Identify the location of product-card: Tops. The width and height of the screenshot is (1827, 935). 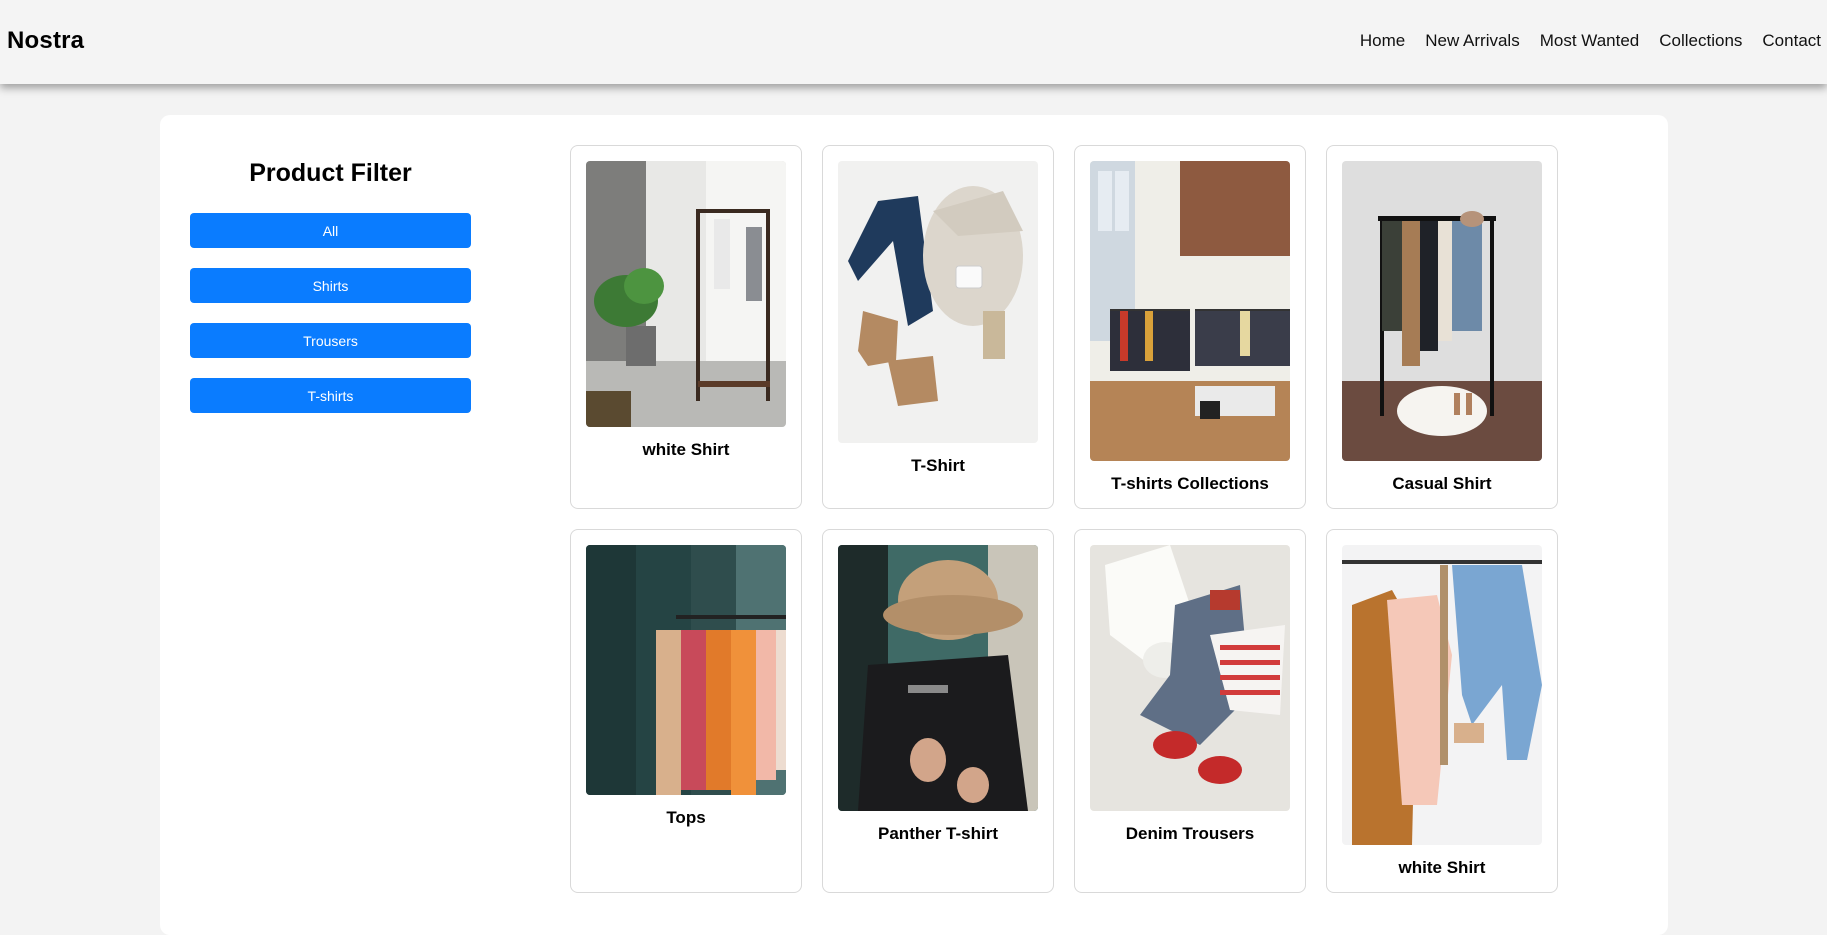
(686, 711).